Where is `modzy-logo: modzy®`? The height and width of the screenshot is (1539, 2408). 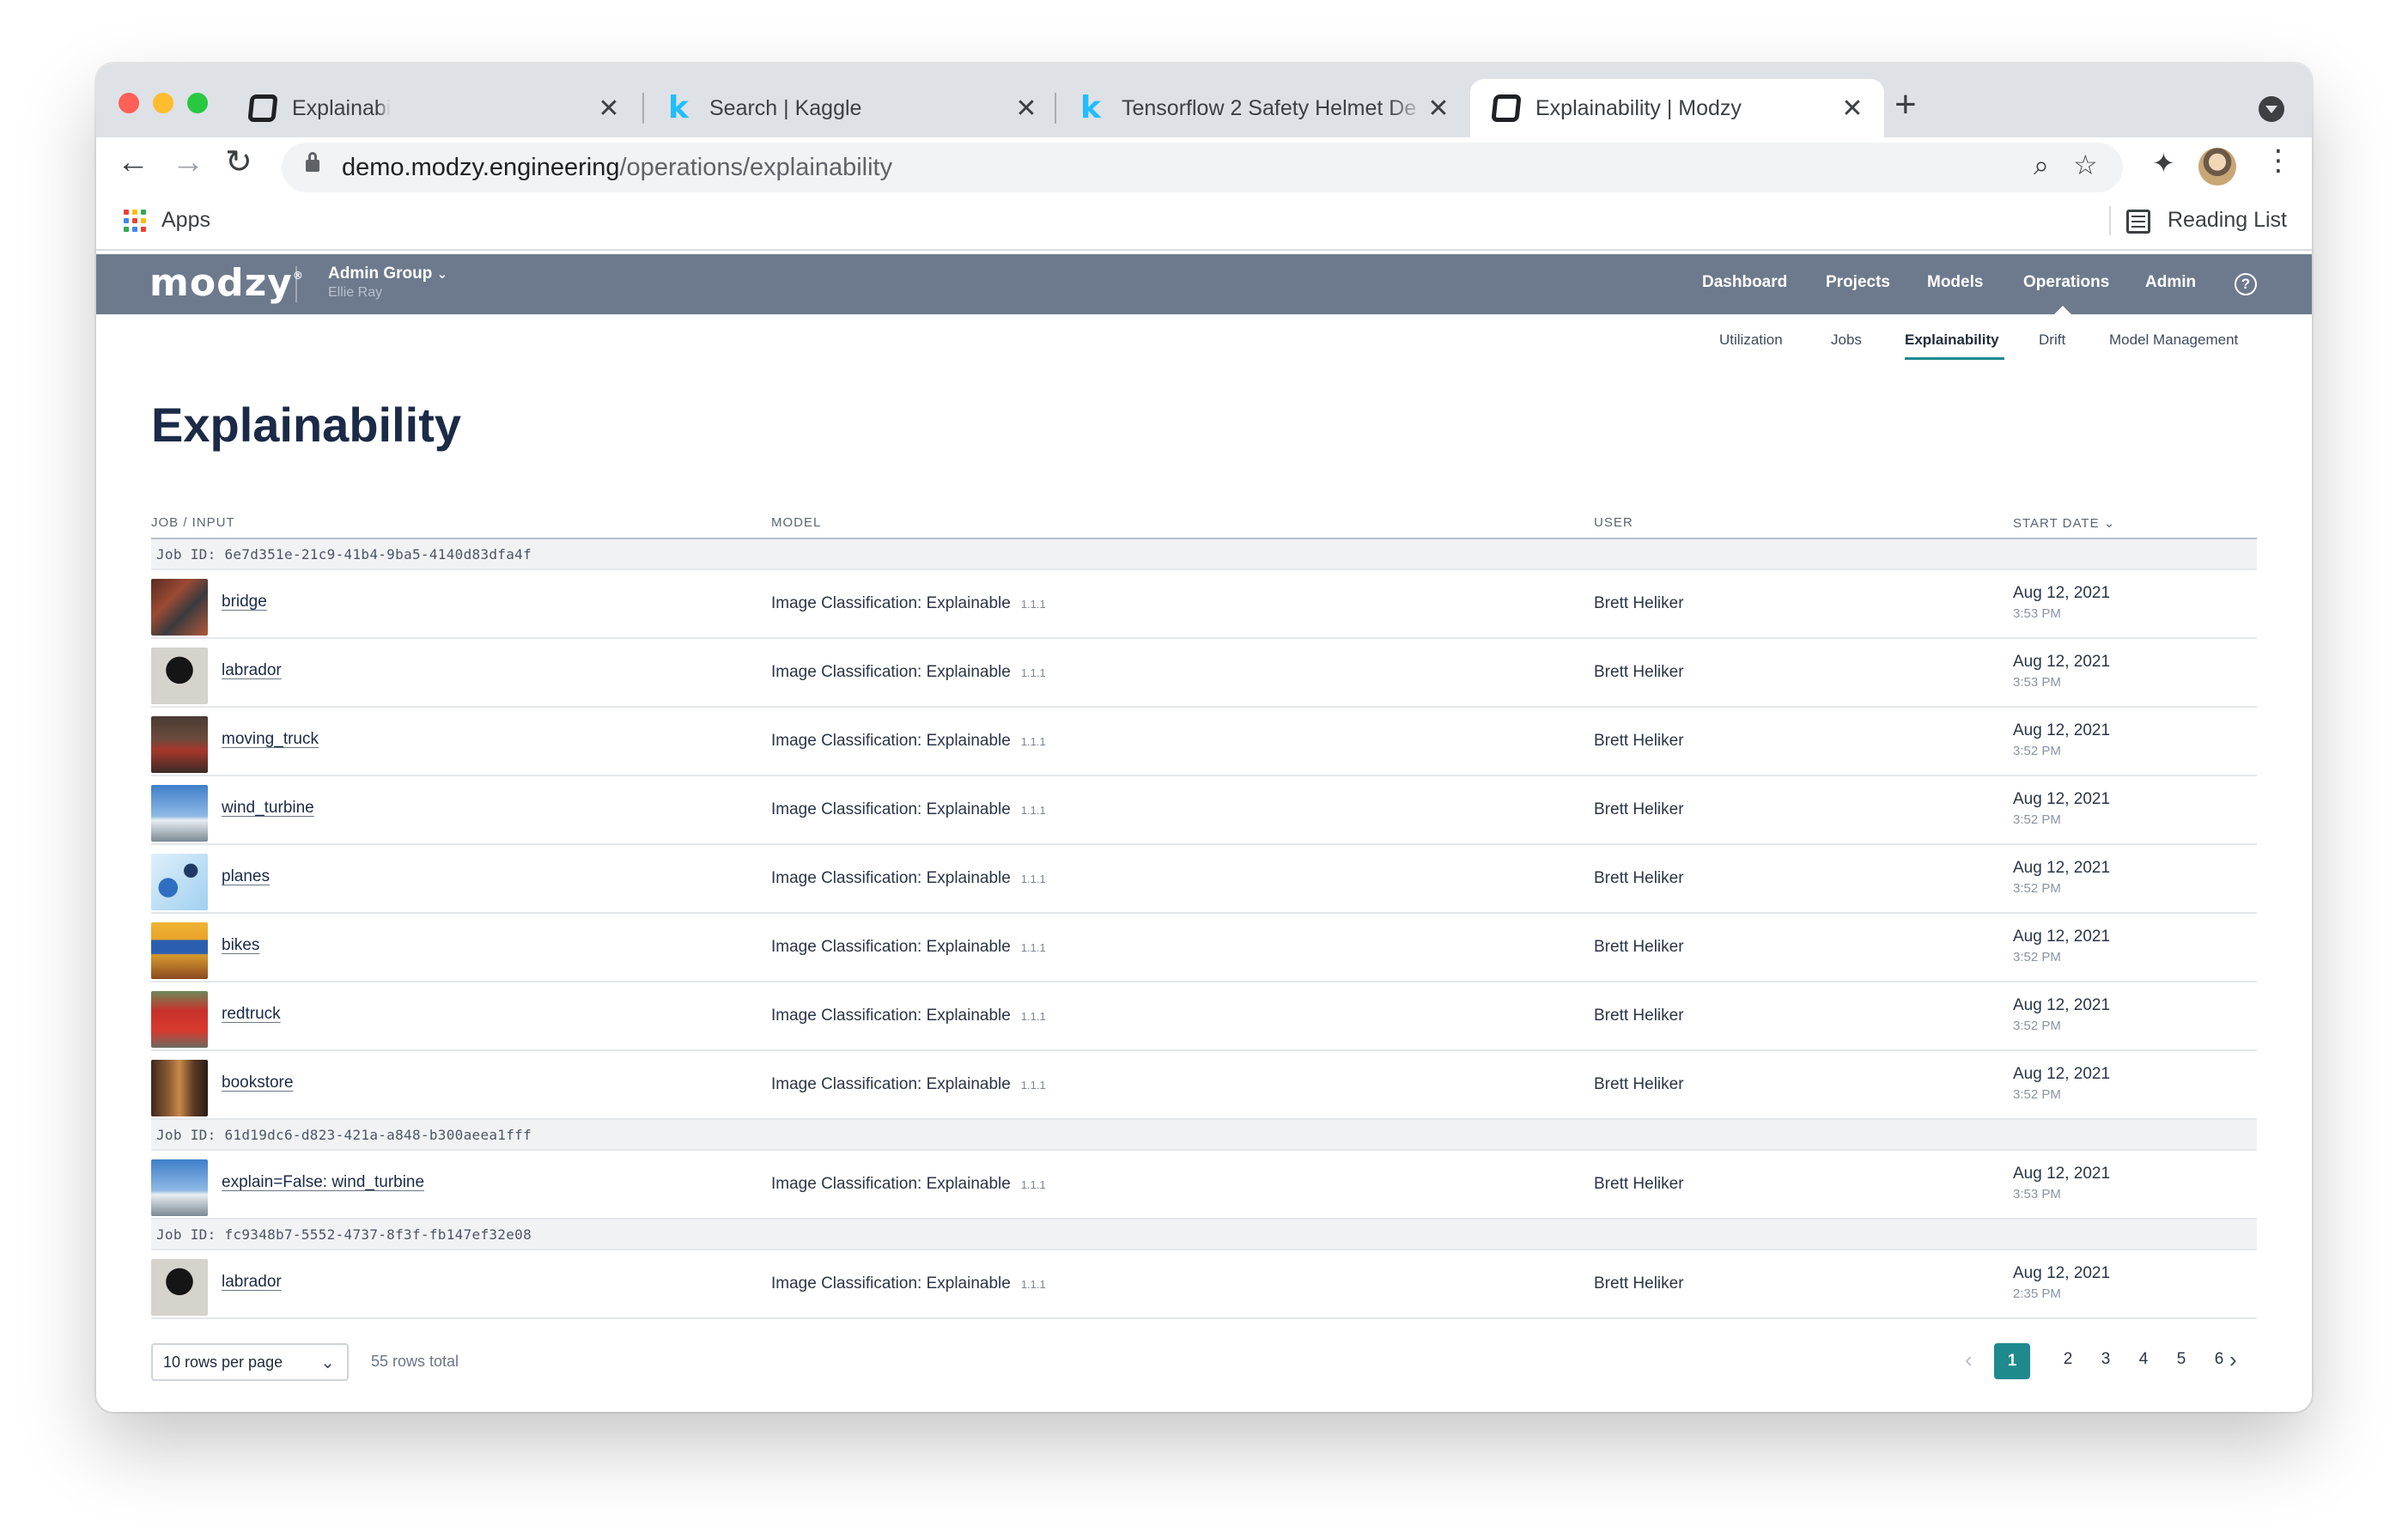 modzy-logo: modzy® is located at coordinates (226, 283).